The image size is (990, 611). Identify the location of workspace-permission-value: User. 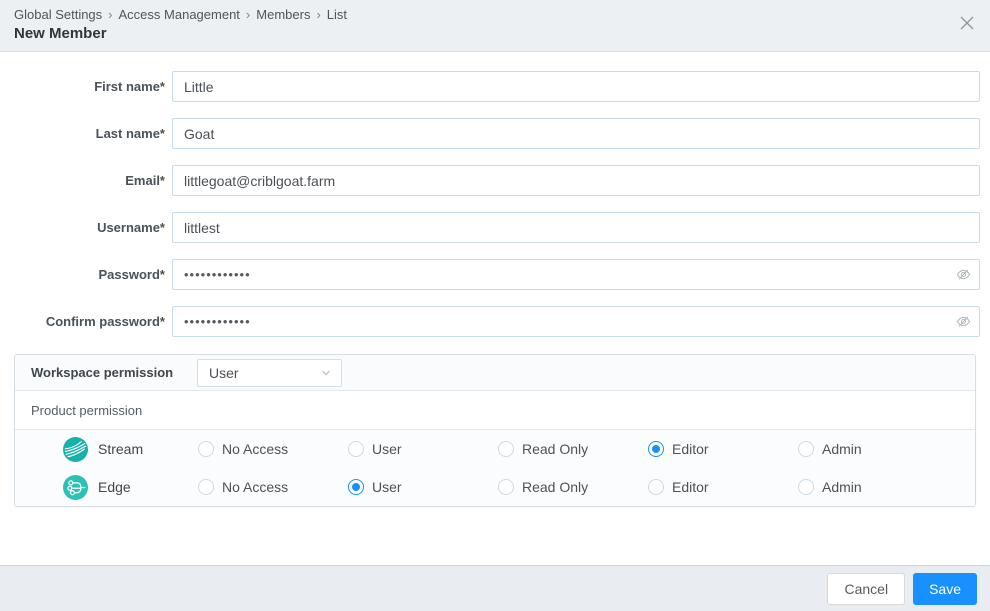
(224, 372).